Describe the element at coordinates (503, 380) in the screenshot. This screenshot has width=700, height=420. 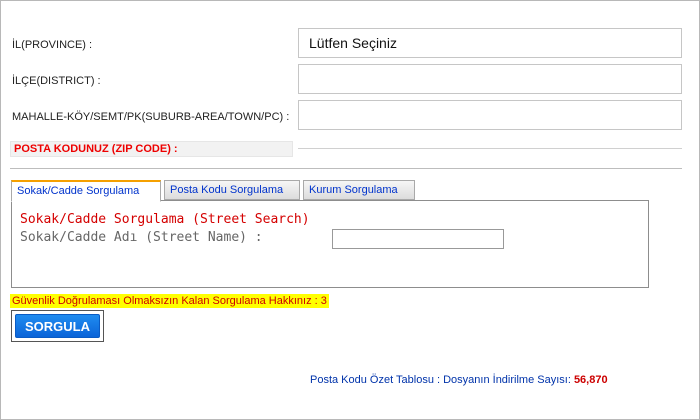
I see `download-count-label: : Dosyanın İndirilme Sayısı:` at that location.